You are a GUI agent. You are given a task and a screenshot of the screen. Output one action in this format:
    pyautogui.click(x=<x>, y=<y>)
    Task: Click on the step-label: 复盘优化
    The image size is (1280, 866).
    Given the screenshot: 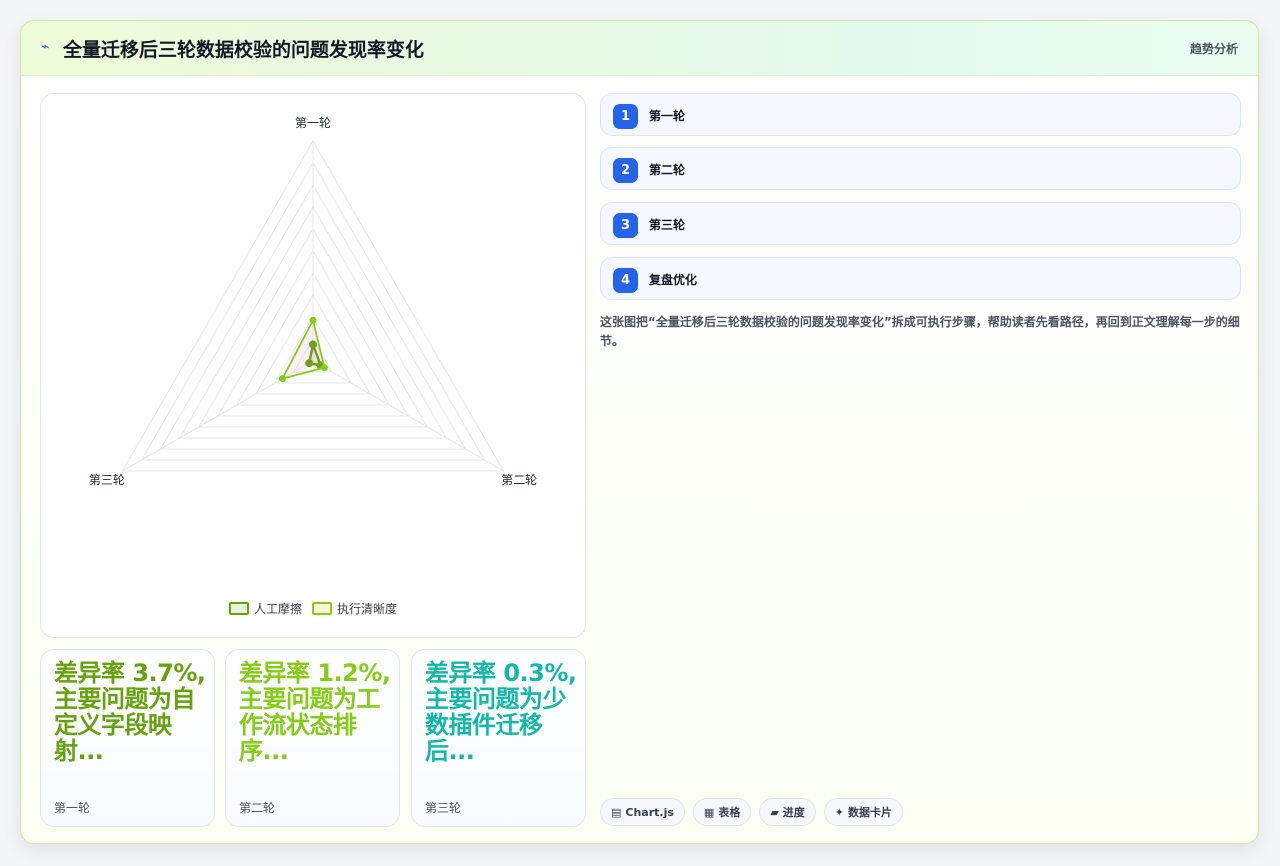 What is the action you would take?
    pyautogui.click(x=673, y=280)
    